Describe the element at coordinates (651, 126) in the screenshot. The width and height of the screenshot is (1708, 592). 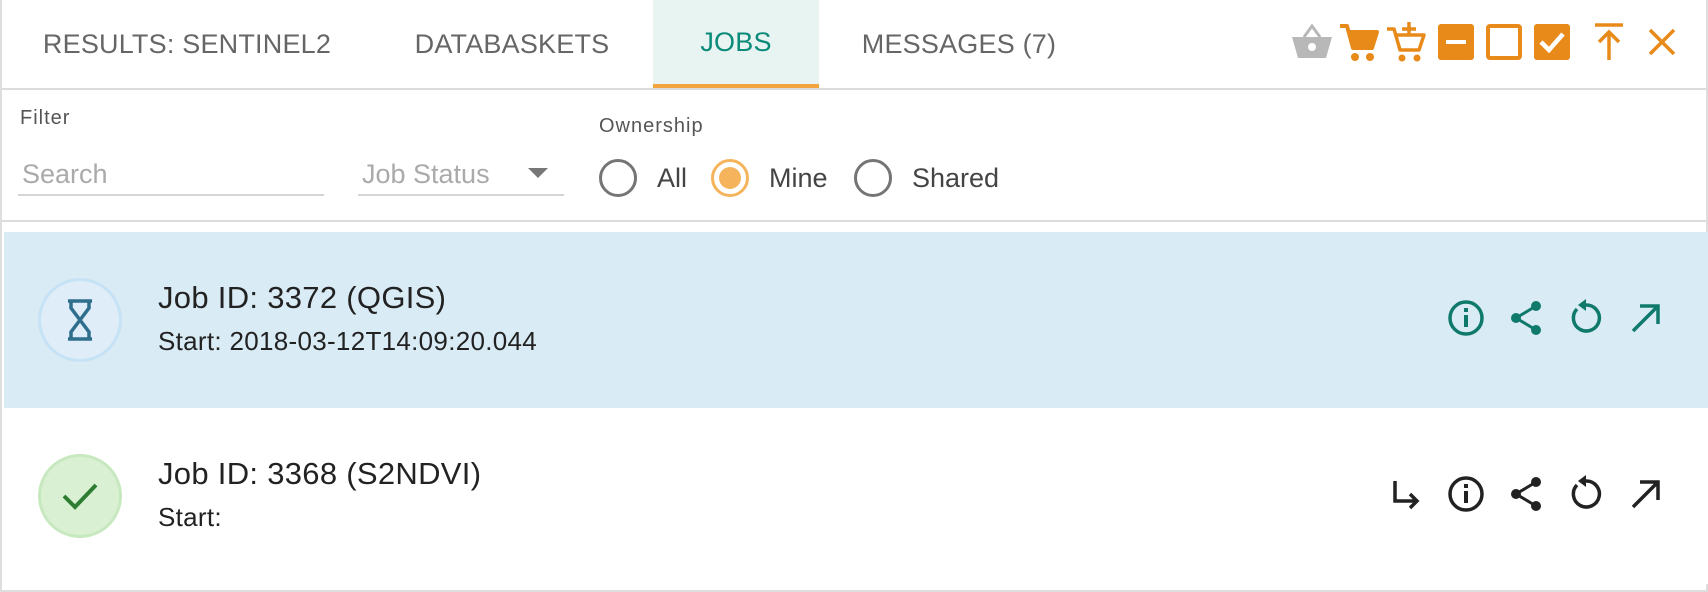
I see `ownership-label: Ownership` at that location.